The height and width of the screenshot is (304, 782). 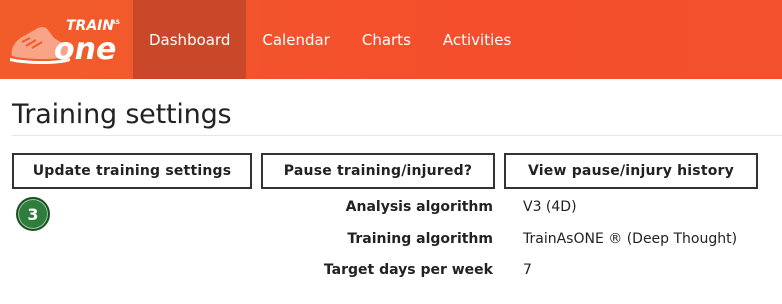 I want to click on update-training-settings-button: Update training settings, so click(x=132, y=171).